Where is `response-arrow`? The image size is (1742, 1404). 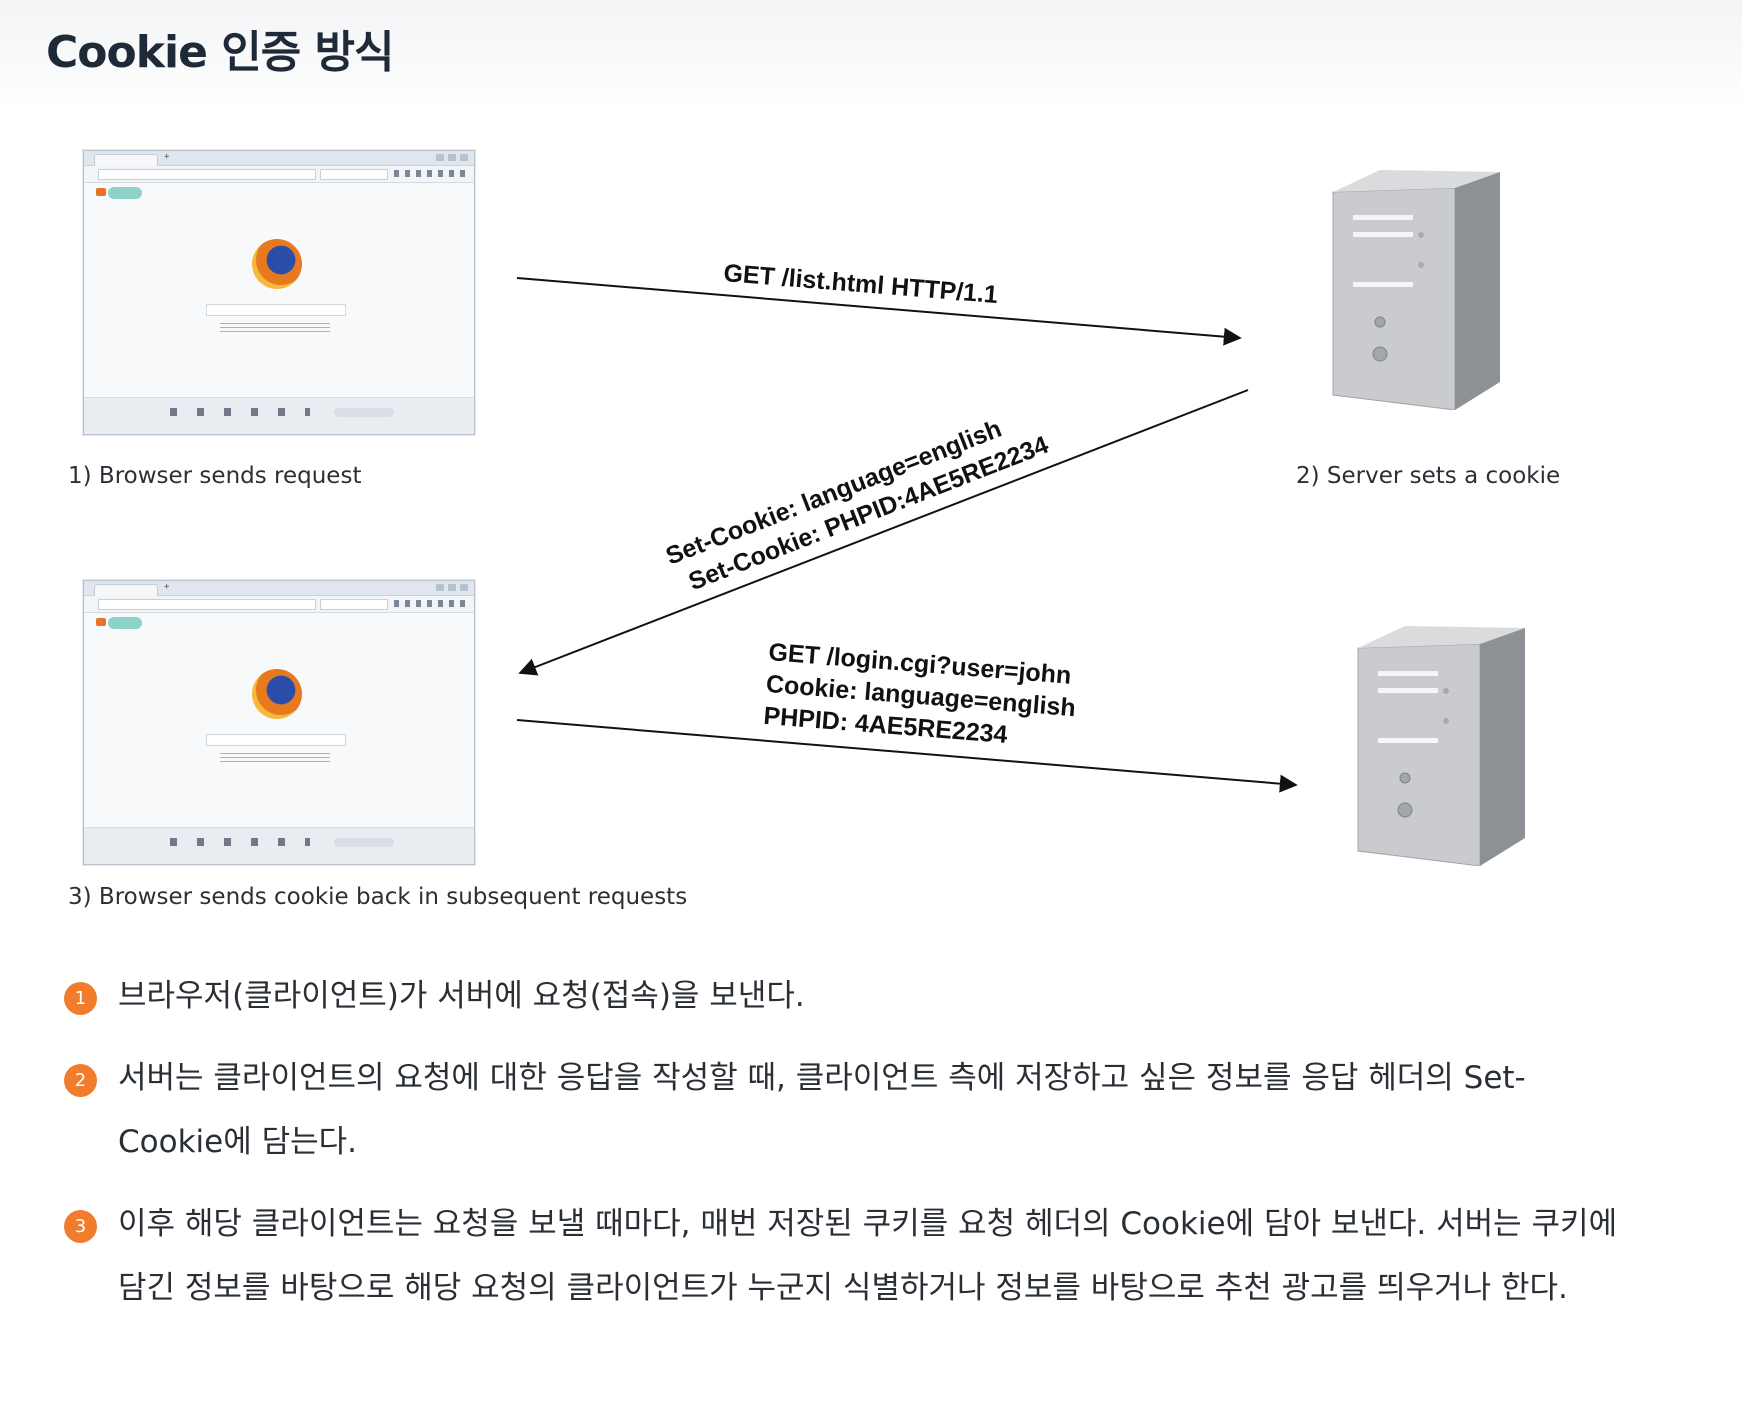
response-arrow is located at coordinates (883, 532).